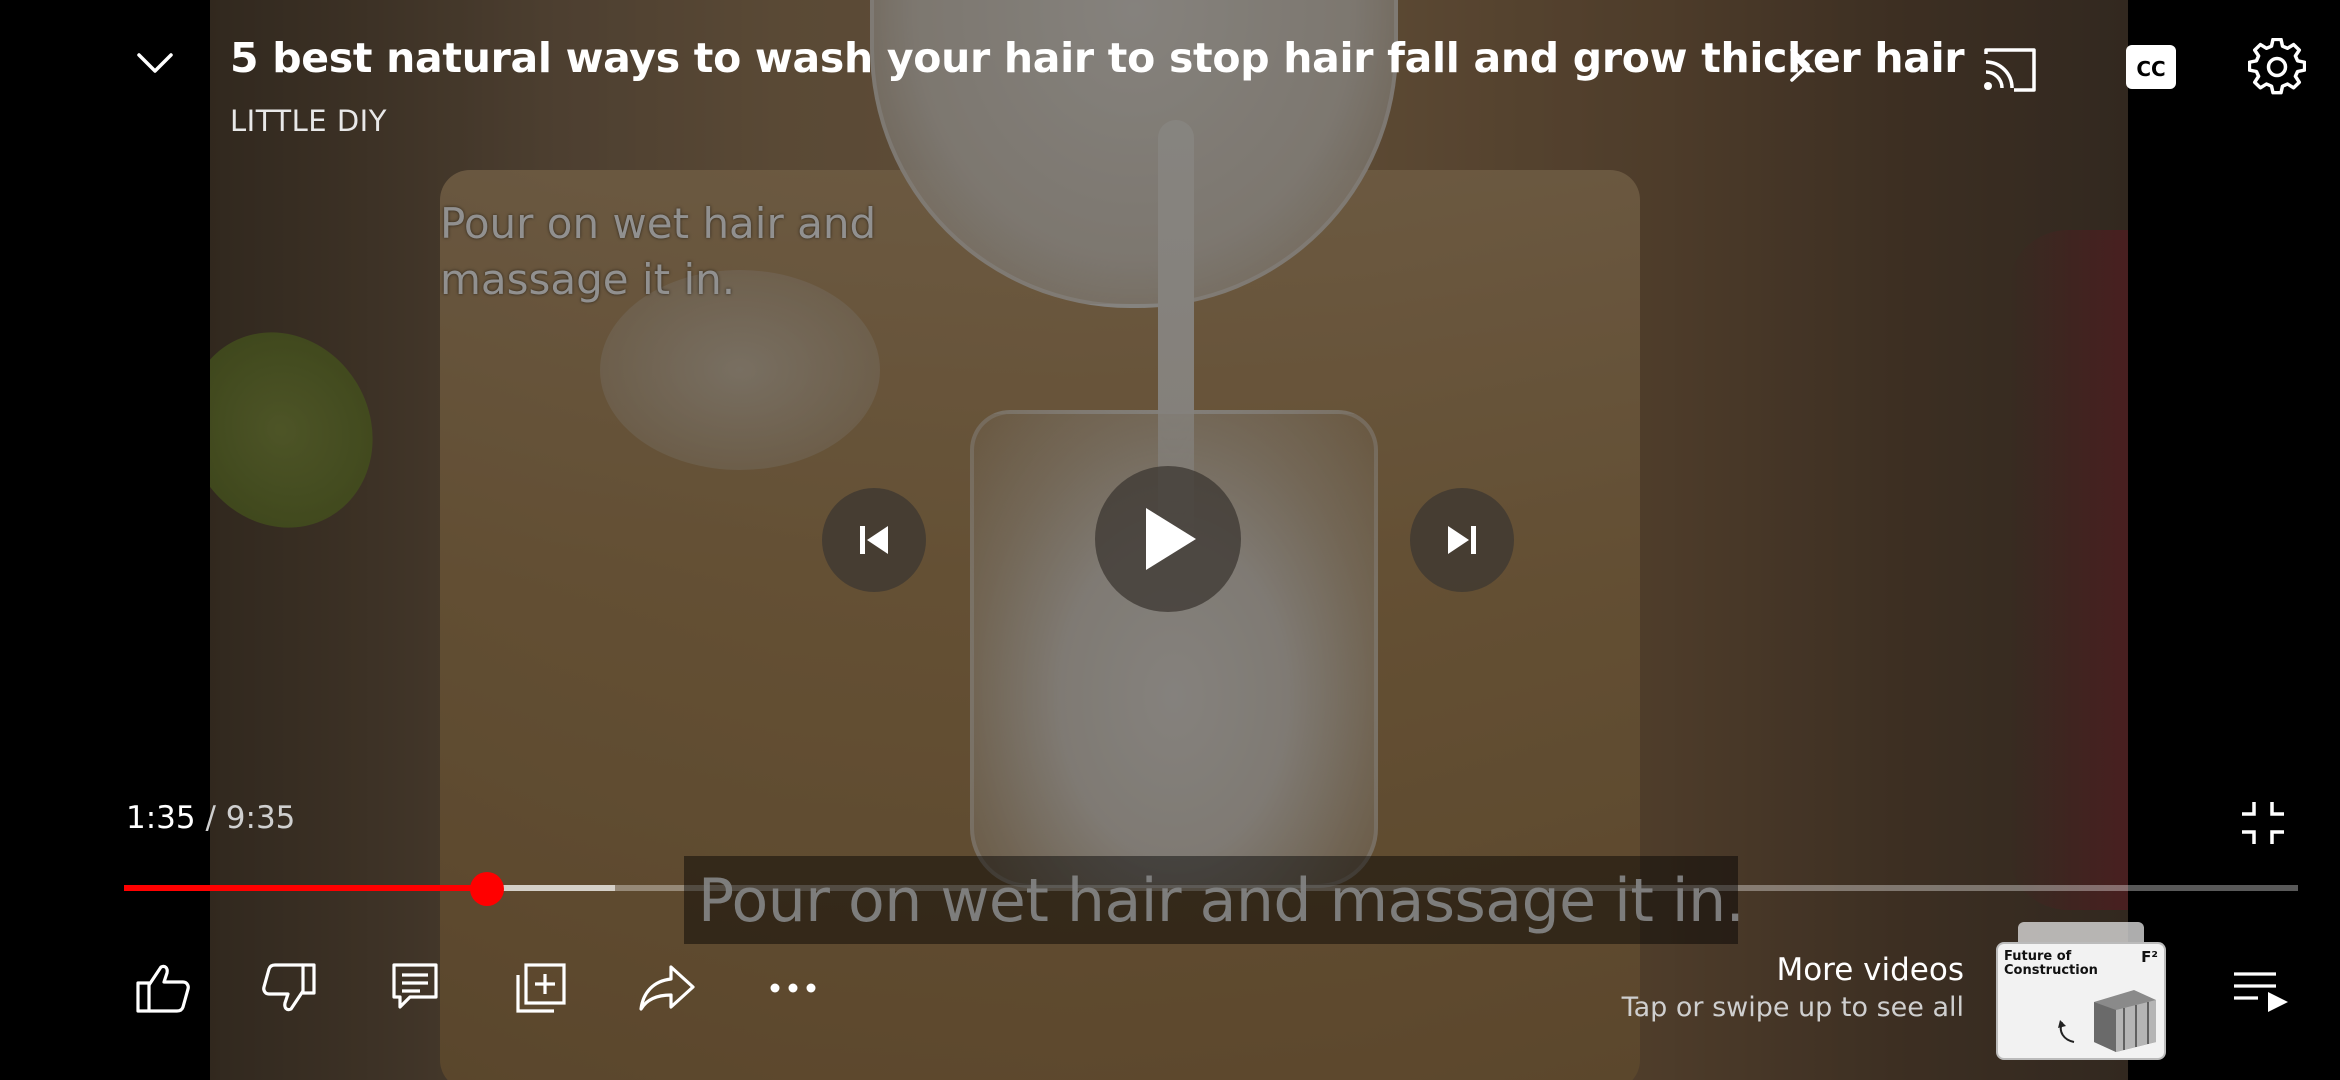  Describe the element at coordinates (487, 889) in the screenshot. I see `seek-handle` at that location.